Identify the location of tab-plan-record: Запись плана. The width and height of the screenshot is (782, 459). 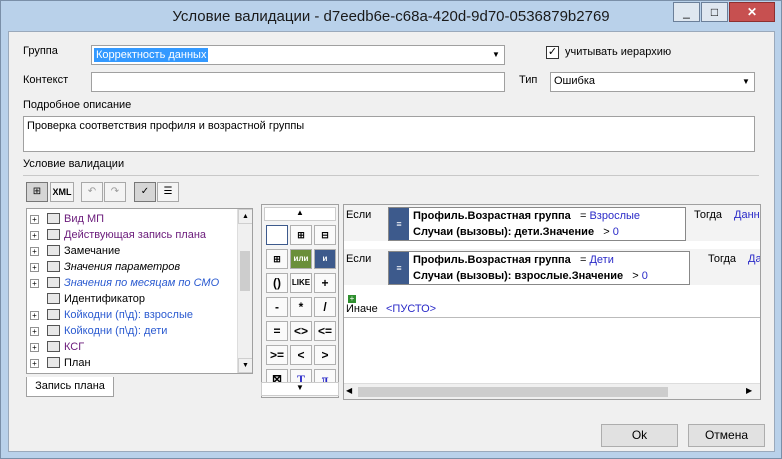
(70, 387).